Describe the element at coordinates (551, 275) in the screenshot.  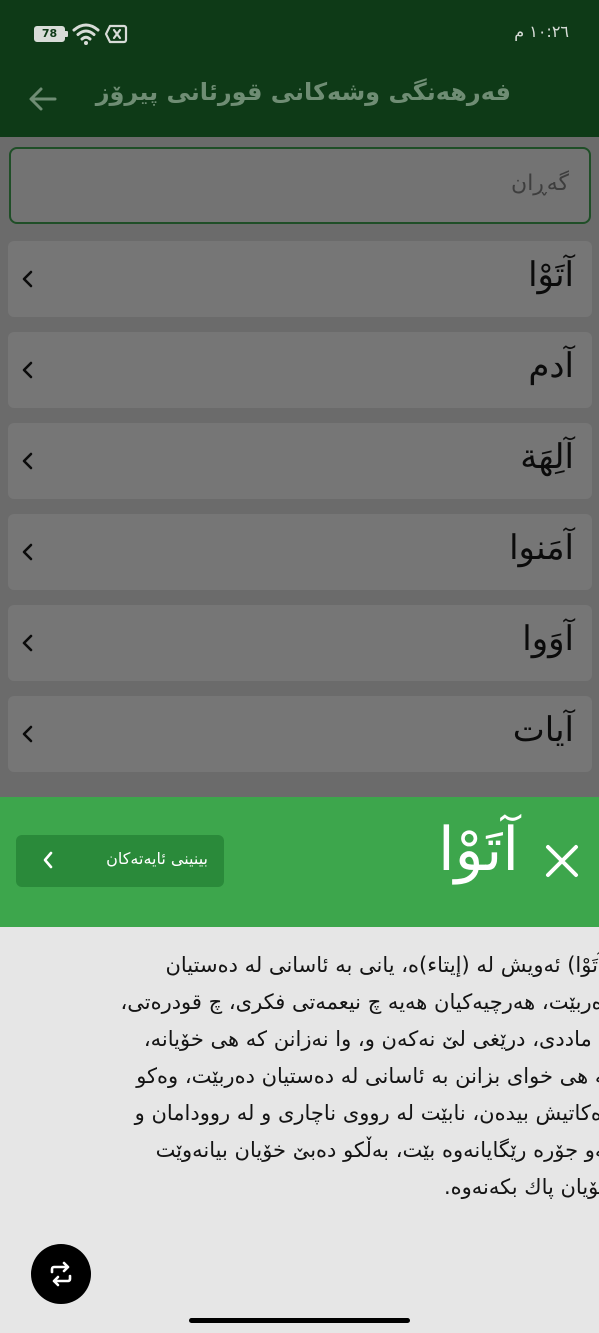
I see `word-label: آتَوْا` at that location.